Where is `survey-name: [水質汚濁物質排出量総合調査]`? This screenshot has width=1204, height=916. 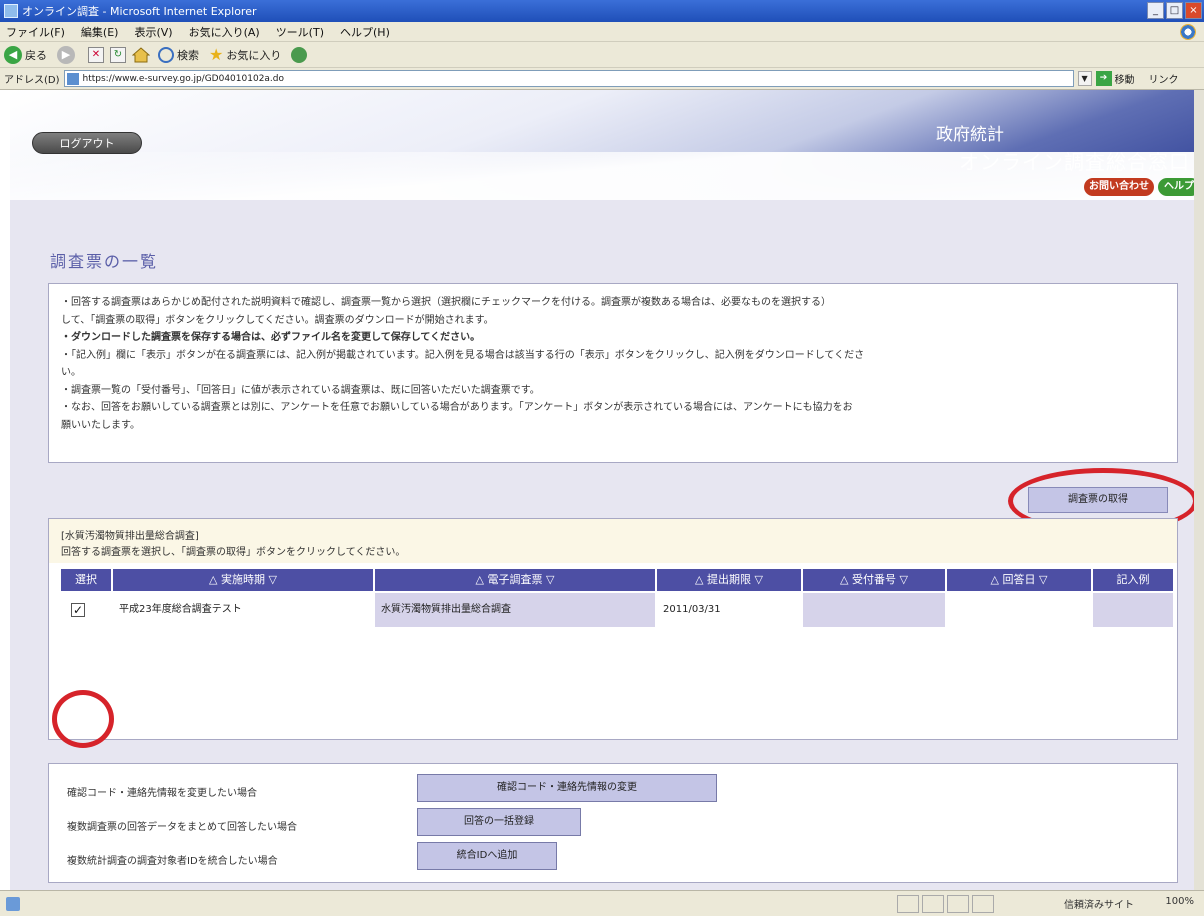
survey-name: [水質汚濁物質排出量総合調査] is located at coordinates (130, 536).